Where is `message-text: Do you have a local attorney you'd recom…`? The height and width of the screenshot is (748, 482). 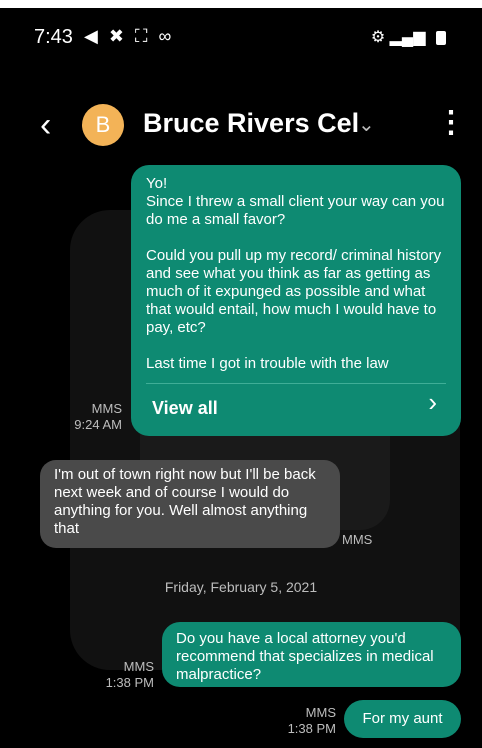 message-text: Do you have a local attorney you'd recom… is located at coordinates (305, 656).